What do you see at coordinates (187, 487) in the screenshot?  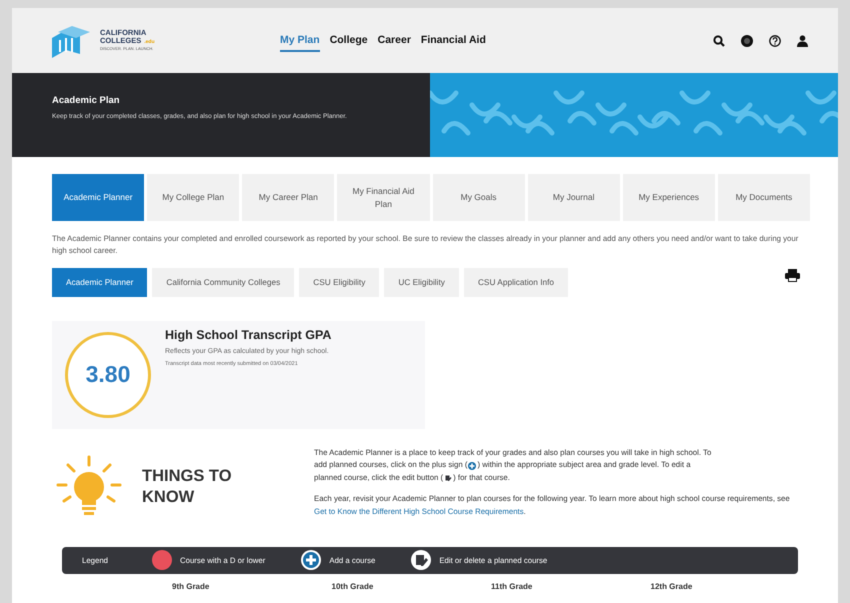 I see `things-to-know-title: THINGS TO KNOW` at bounding box center [187, 487].